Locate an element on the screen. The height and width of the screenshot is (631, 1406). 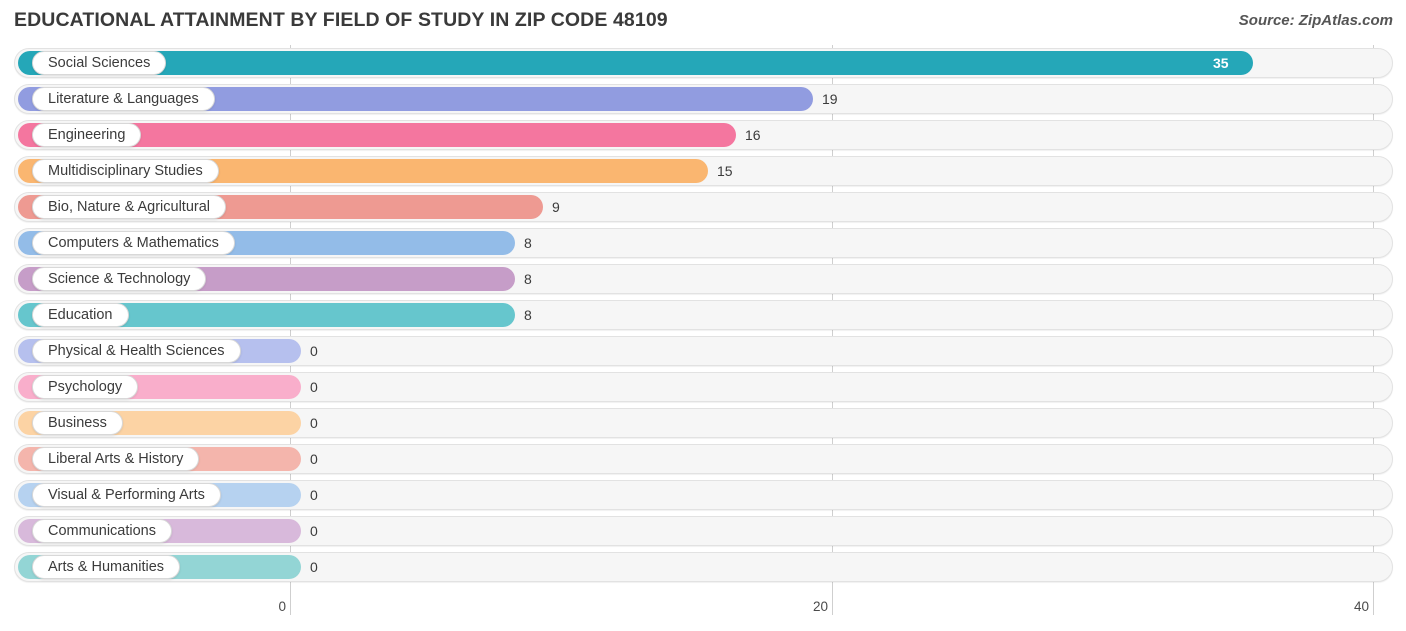
category-label: Social Sciences is located at coordinates (99, 62).